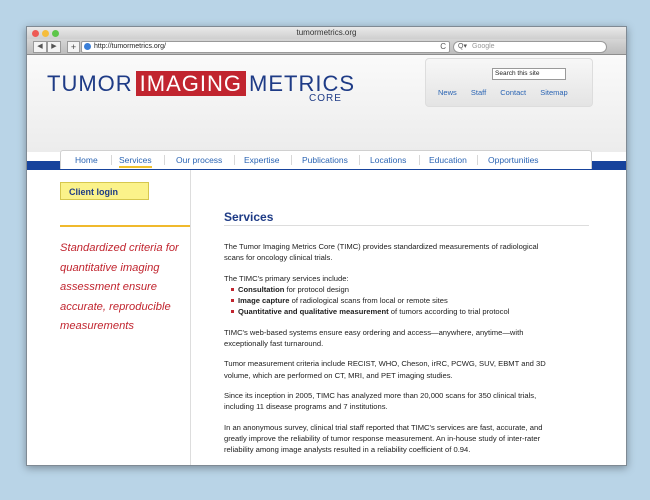  I want to click on nav-home: Home, so click(86, 160).